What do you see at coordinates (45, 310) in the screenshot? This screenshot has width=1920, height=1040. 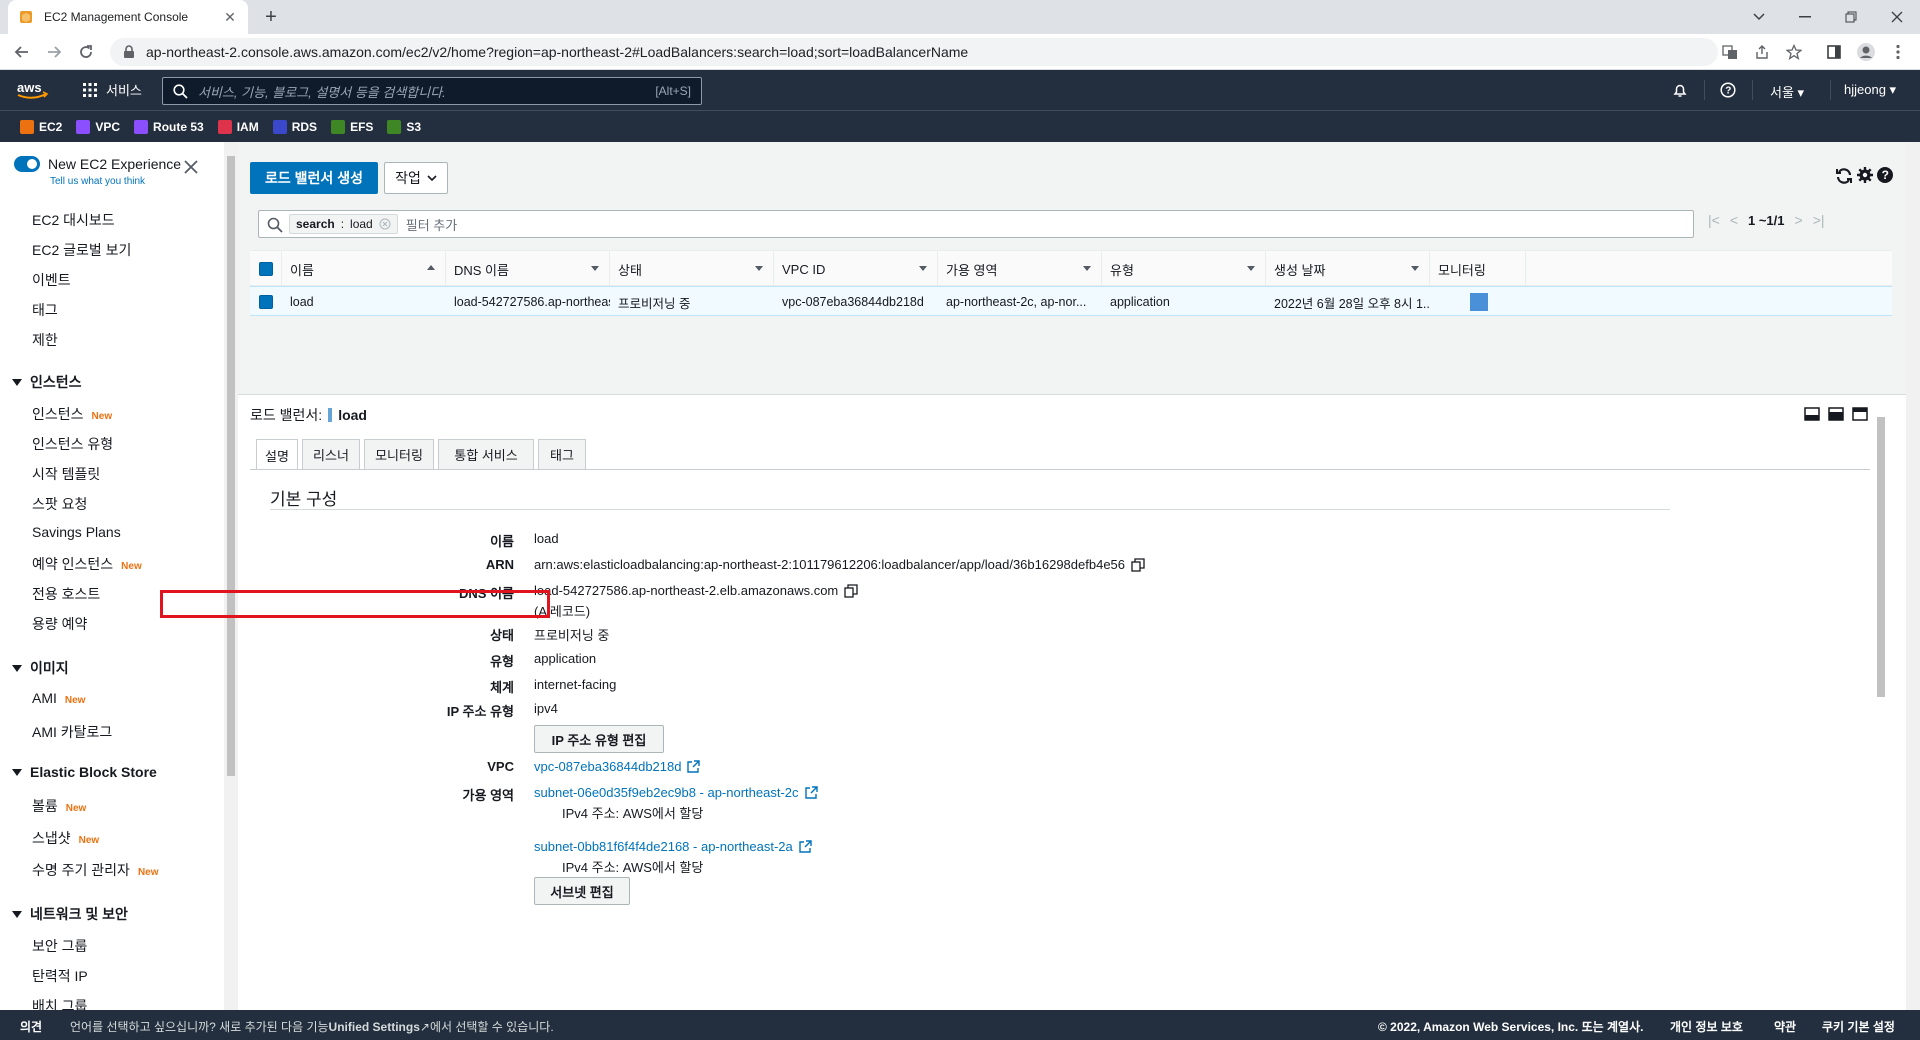 I see `sidebar-item-tags: 태그` at bounding box center [45, 310].